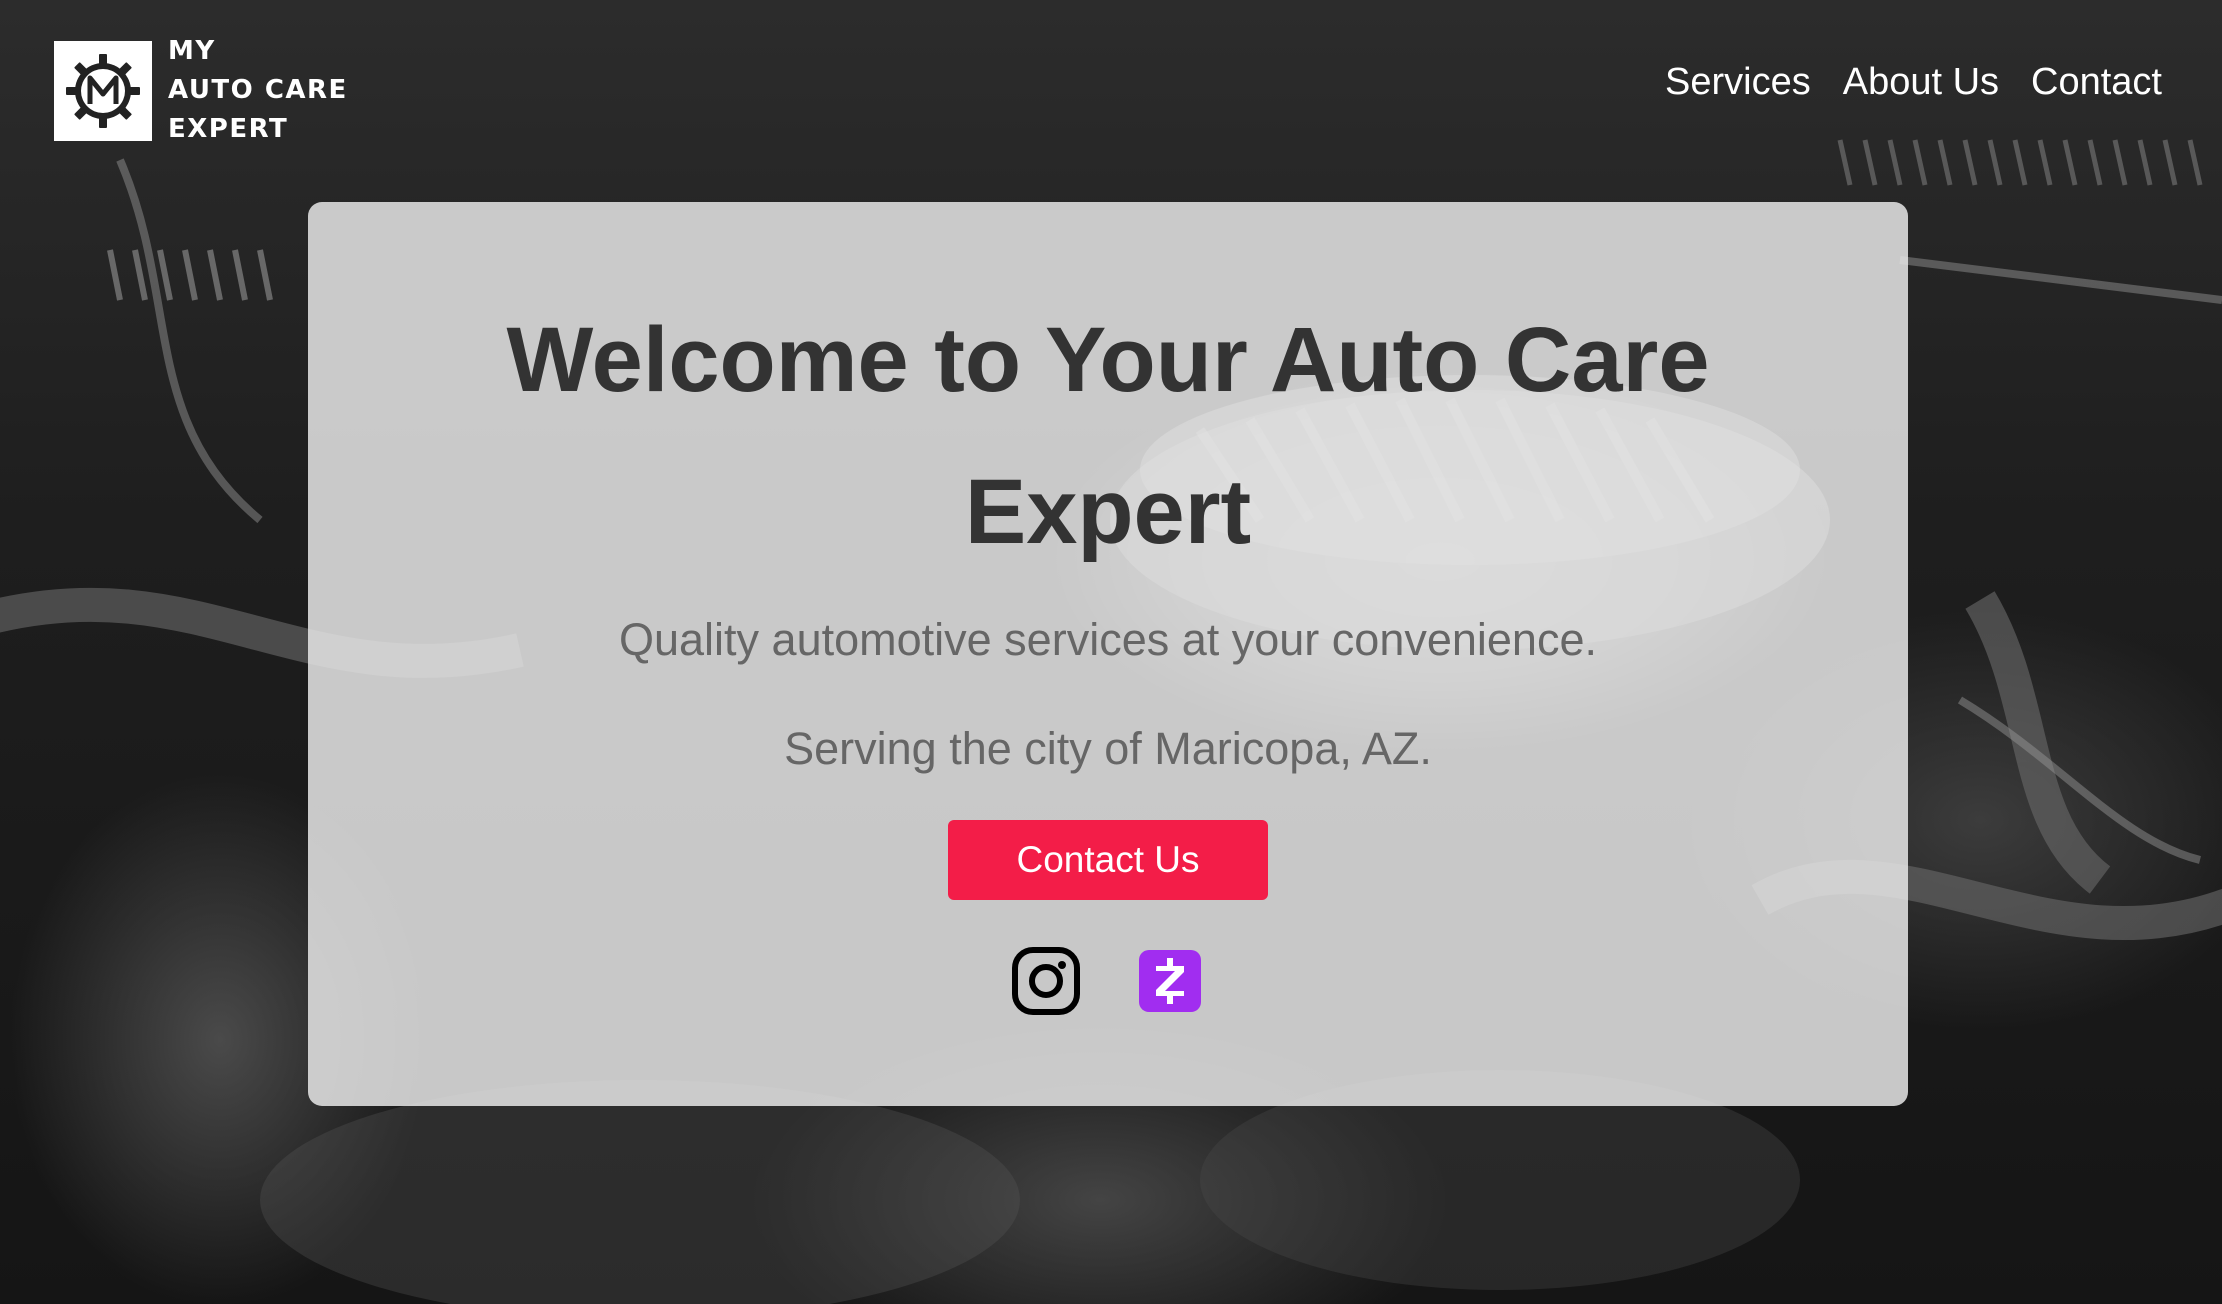 This screenshot has height=1304, width=2222. Describe the element at coordinates (1921, 82) in the screenshot. I see `nav-link-about-us: About Us` at that location.